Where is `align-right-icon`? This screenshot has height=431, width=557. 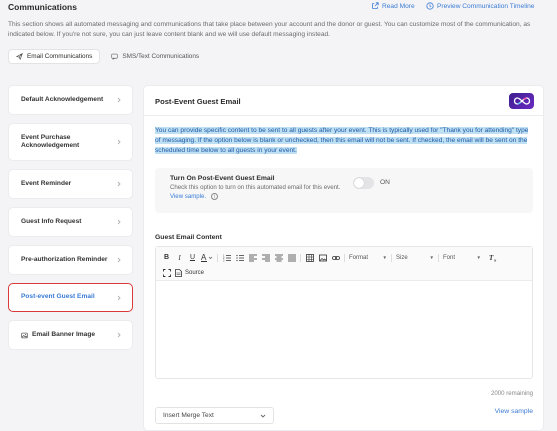
align-right-icon is located at coordinates (265, 257).